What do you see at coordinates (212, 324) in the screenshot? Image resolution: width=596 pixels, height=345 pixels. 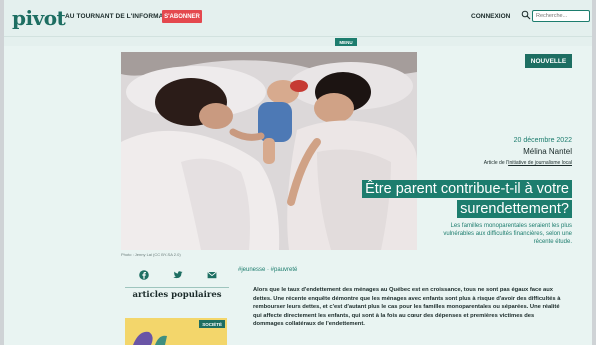 I see `category-badge: SOCIÉTÉ` at bounding box center [212, 324].